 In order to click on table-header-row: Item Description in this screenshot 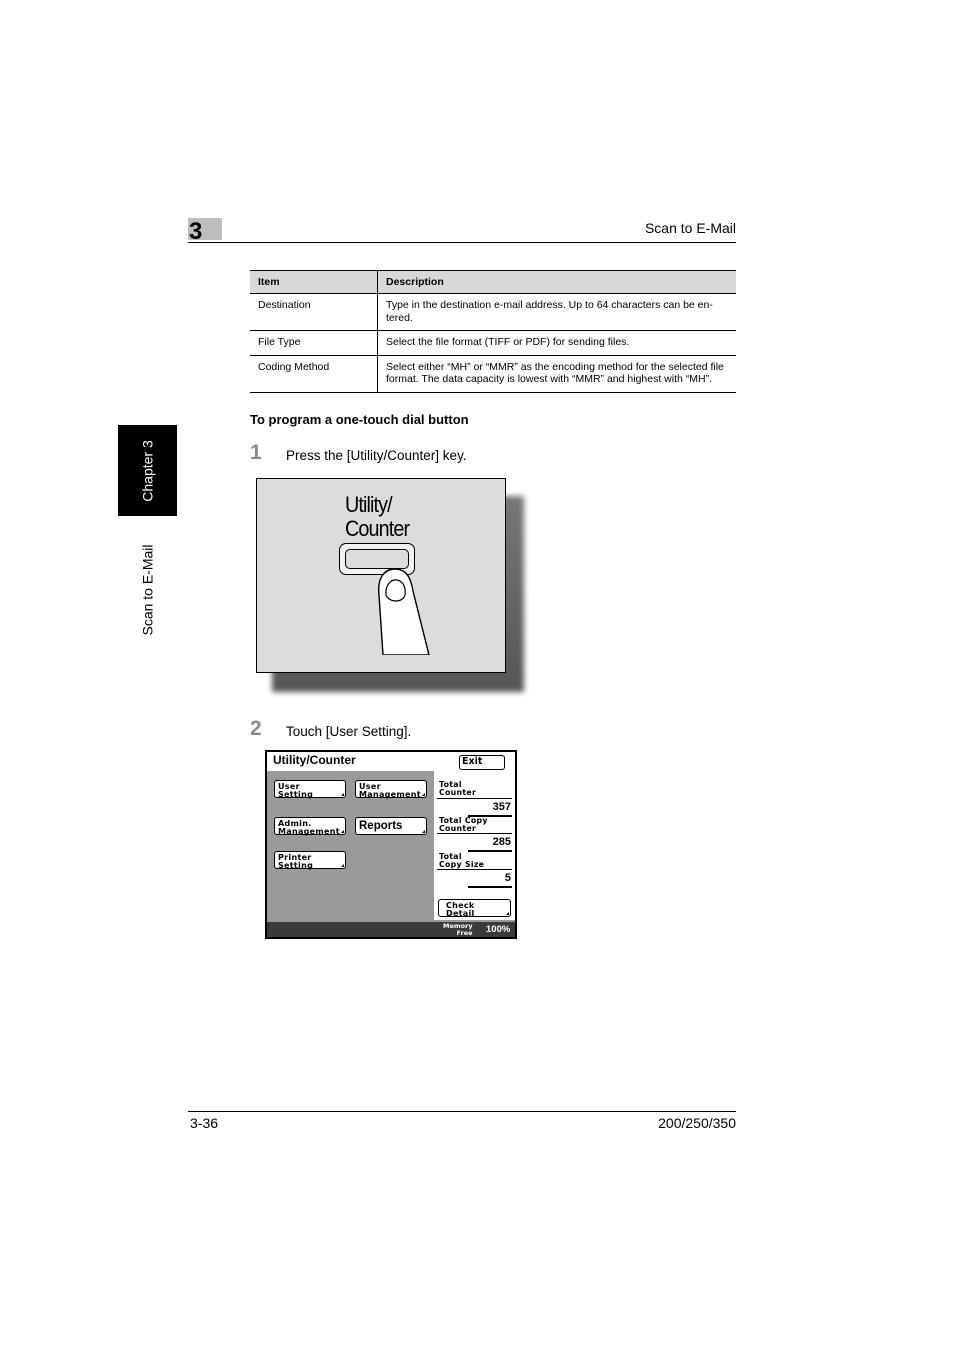, I will do `click(493, 282)`.